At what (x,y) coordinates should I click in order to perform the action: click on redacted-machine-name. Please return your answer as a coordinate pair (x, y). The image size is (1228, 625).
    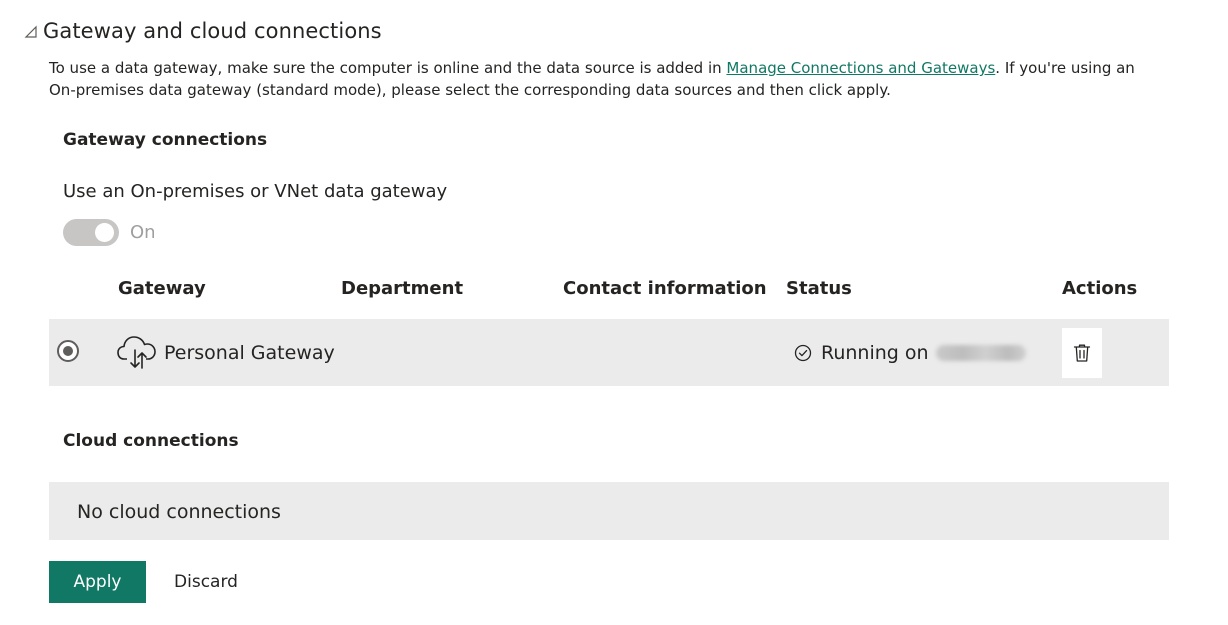
    Looking at the image, I should click on (980, 353).